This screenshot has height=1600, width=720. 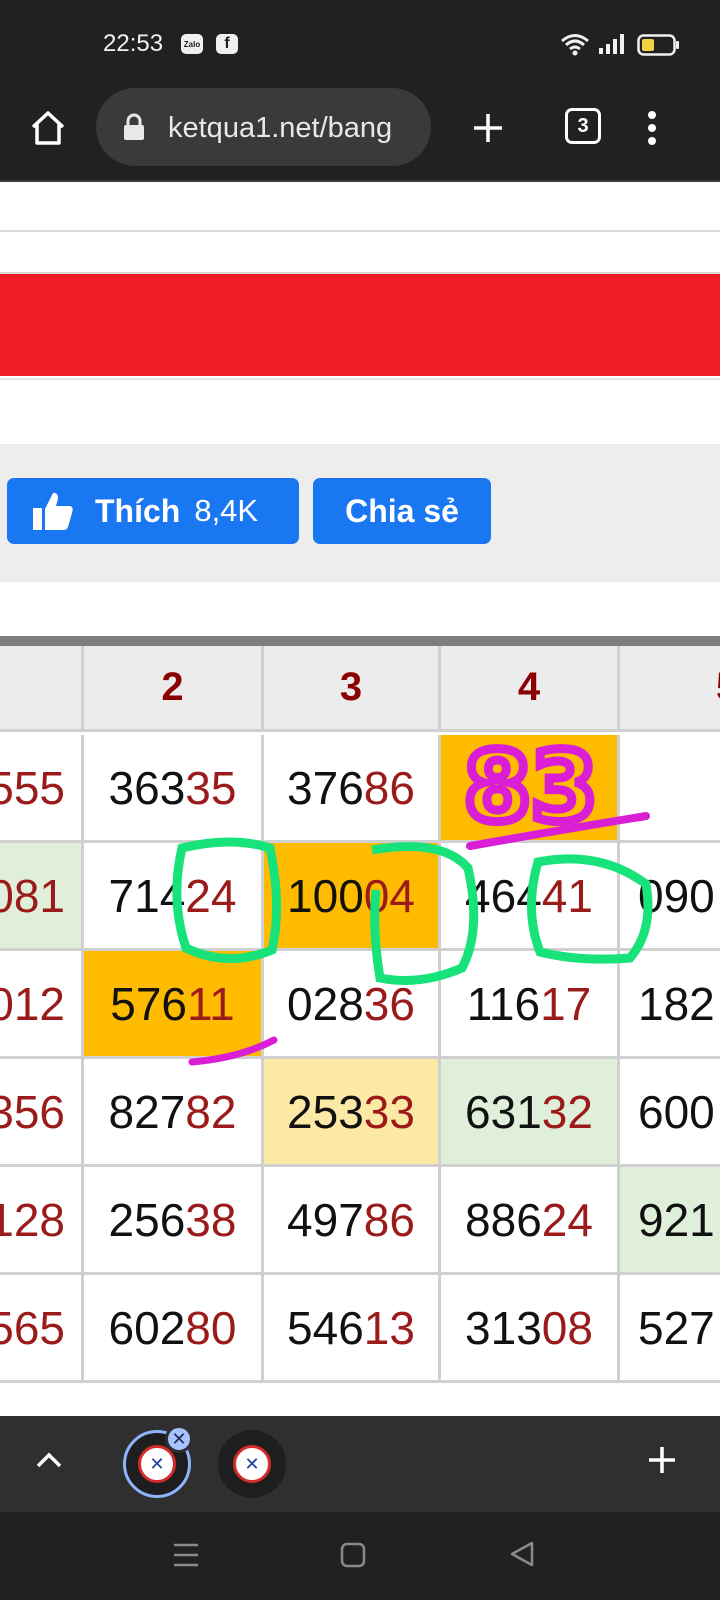 I want to click on result-cell: 714 24, so click(x=174, y=897).